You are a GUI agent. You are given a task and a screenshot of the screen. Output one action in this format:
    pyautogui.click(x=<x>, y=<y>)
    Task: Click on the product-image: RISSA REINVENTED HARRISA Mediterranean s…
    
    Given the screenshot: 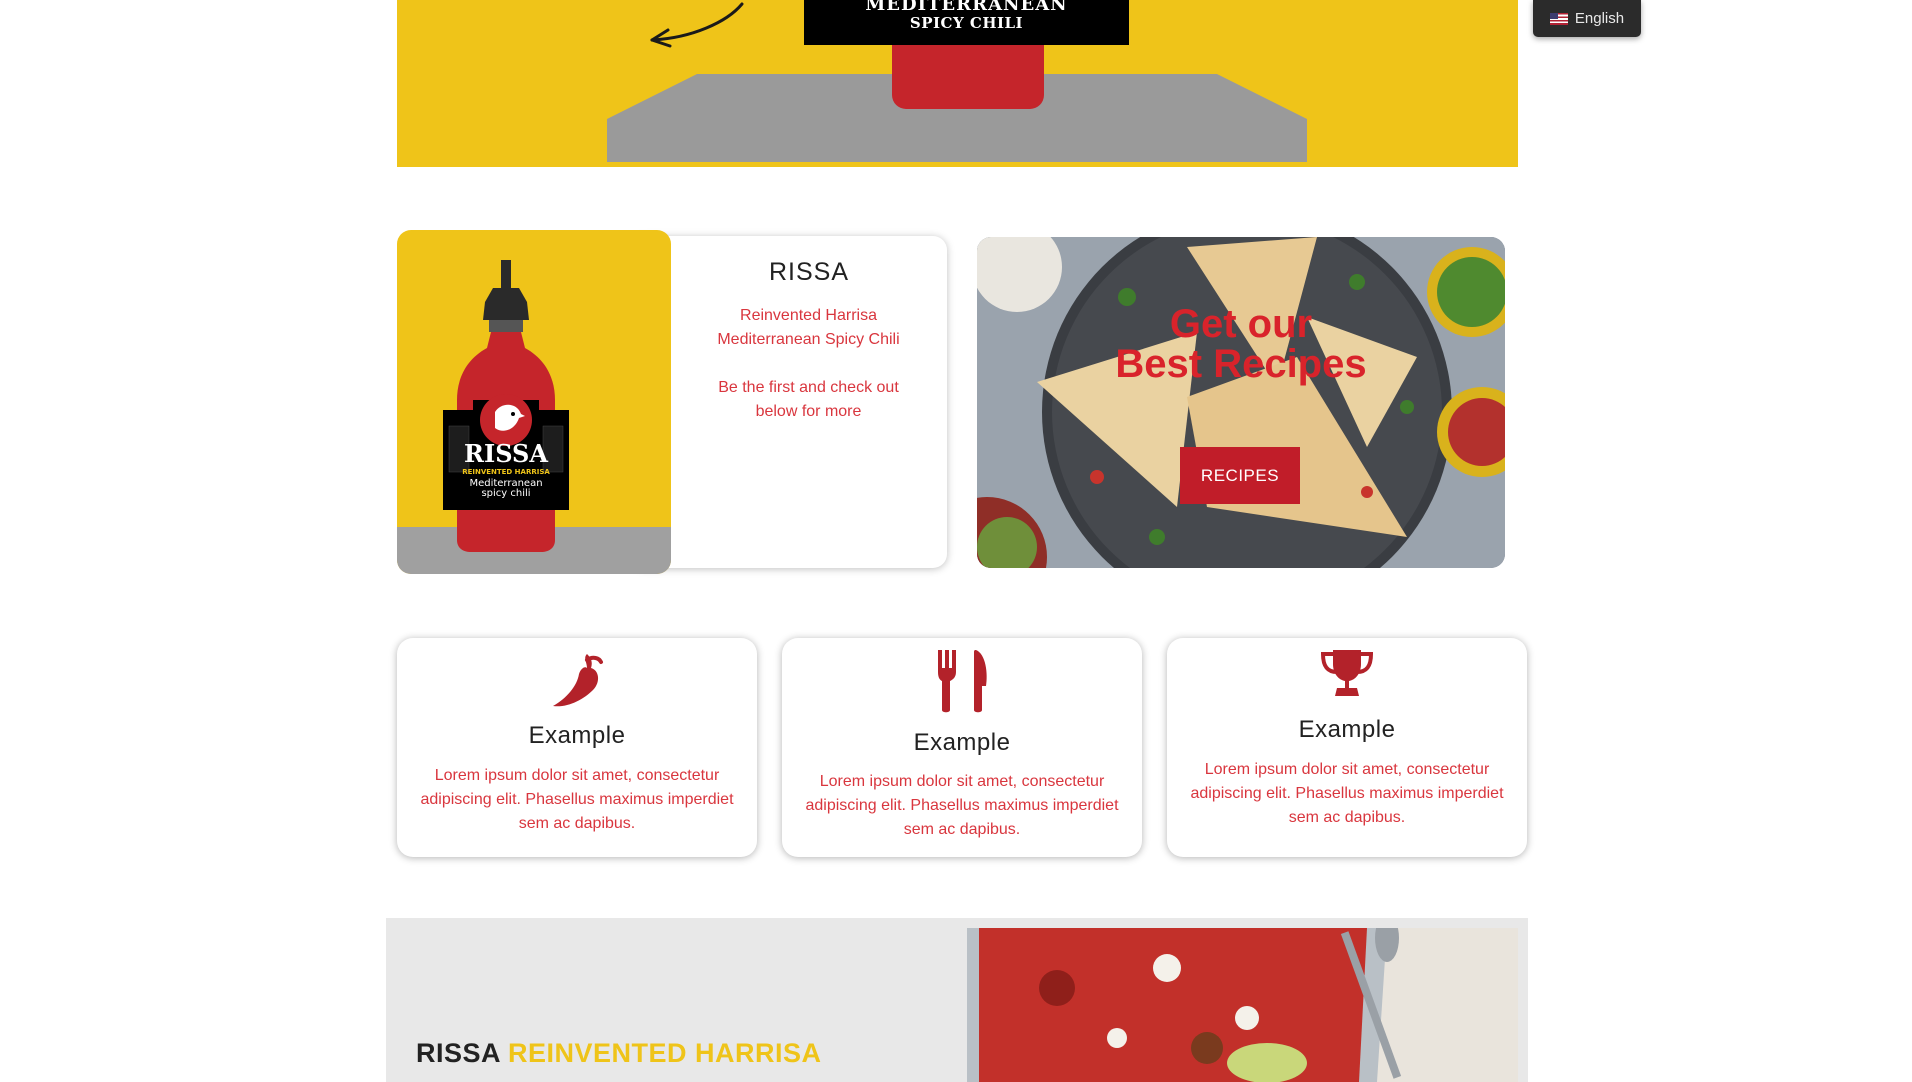 What is the action you would take?
    pyautogui.click(x=534, y=402)
    